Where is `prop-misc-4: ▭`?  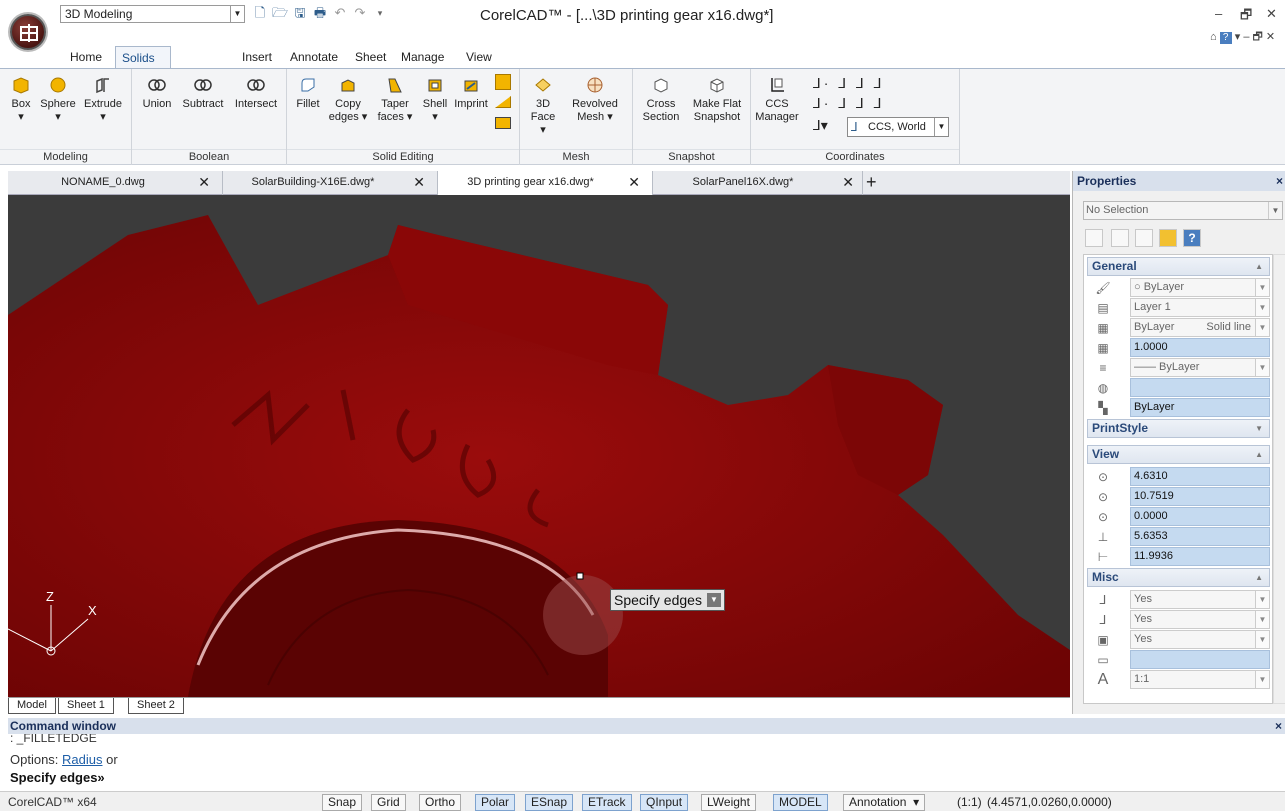 prop-misc-4: ▭ is located at coordinates (1178, 660).